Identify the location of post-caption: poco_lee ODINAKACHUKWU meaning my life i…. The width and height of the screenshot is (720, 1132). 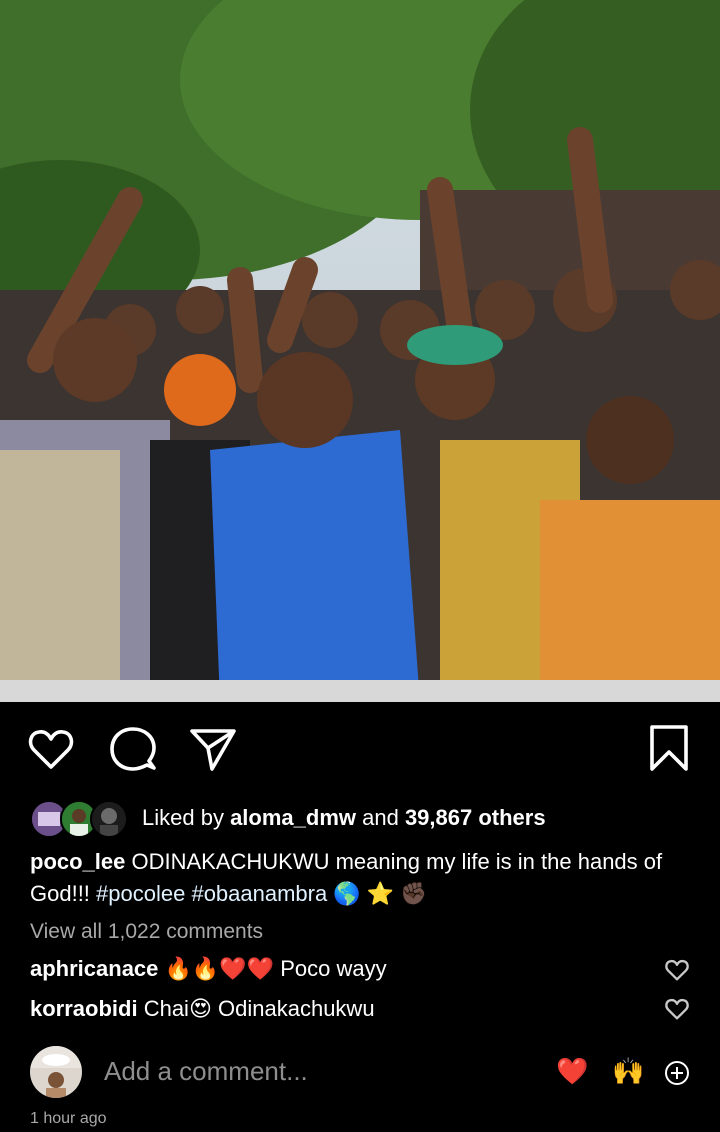
(360, 878).